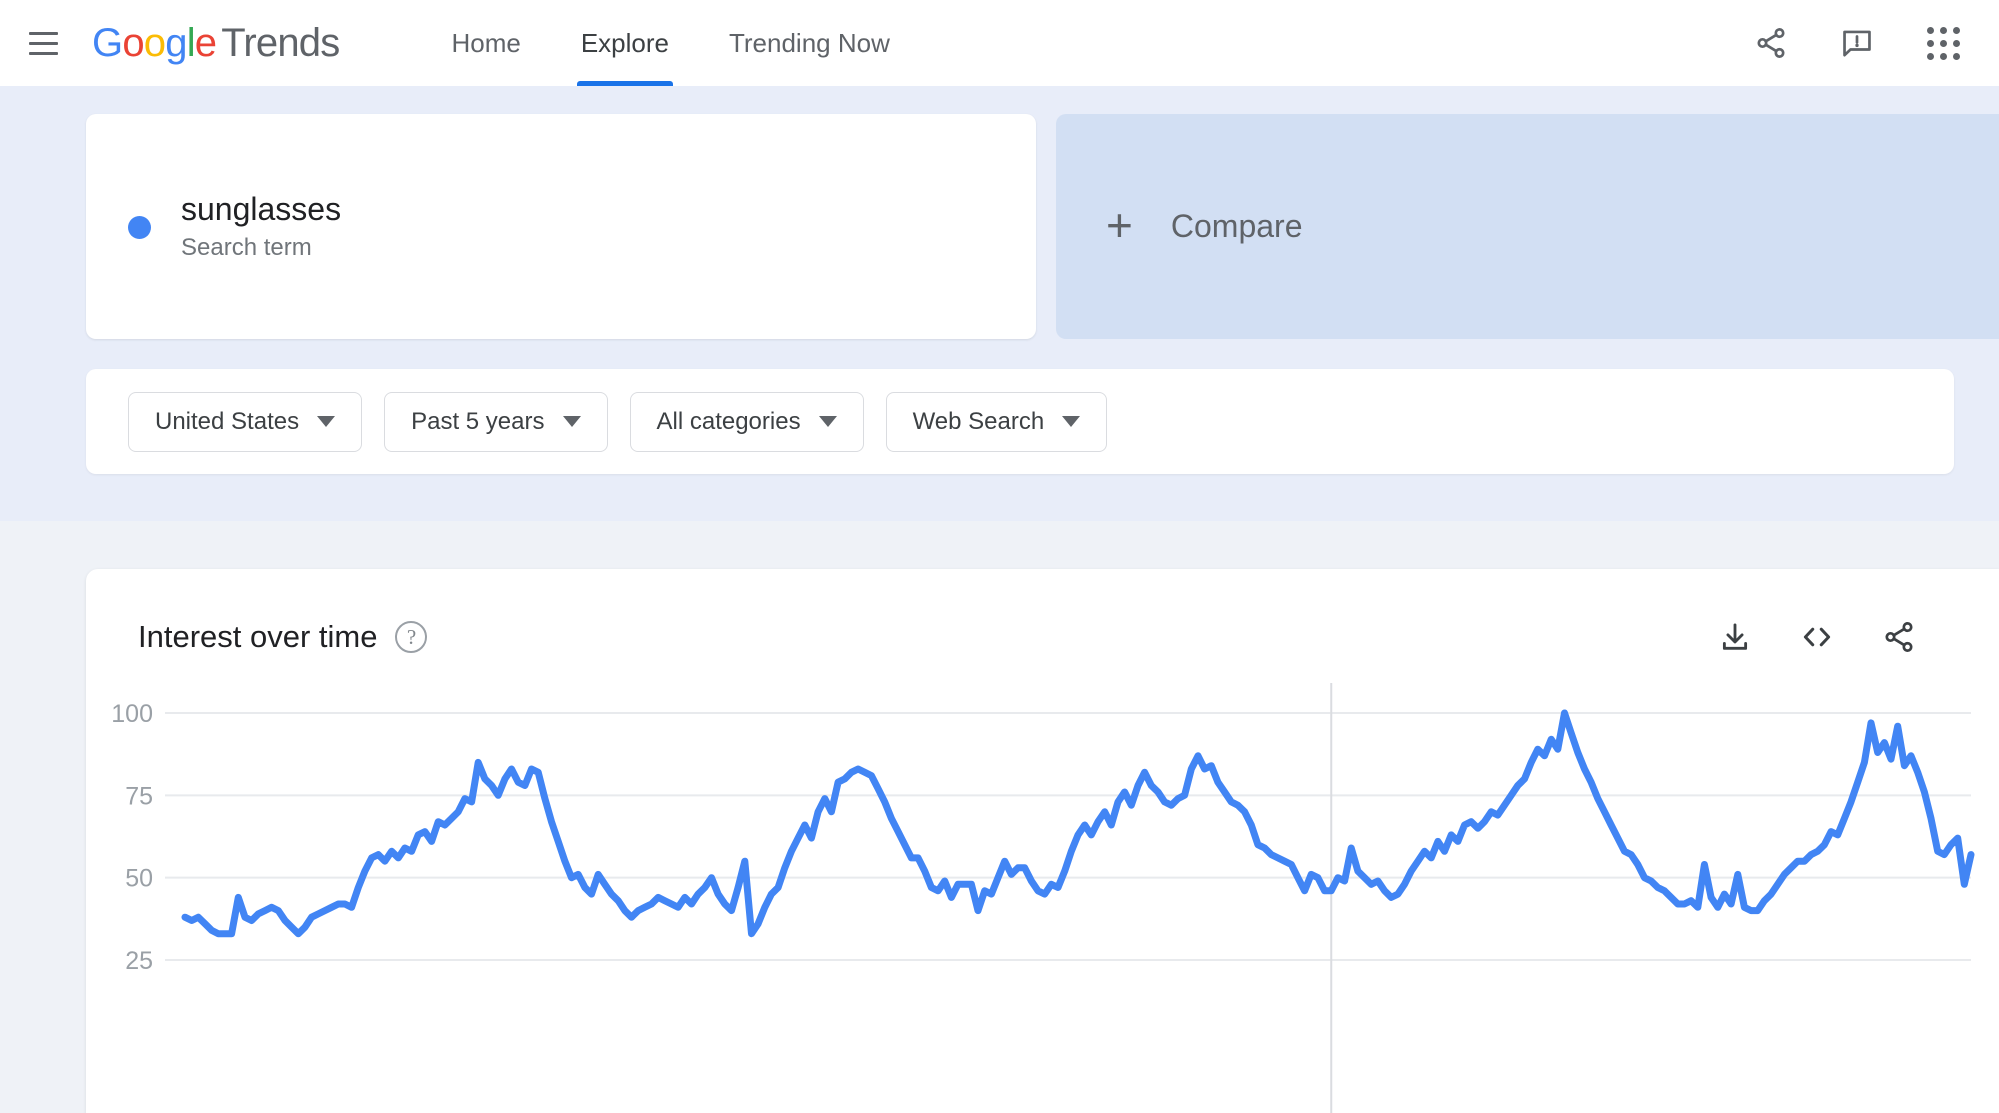 The image size is (1999, 1113). Describe the element at coordinates (154, 42) in the screenshot. I see `logo-letter-o2: o` at that location.